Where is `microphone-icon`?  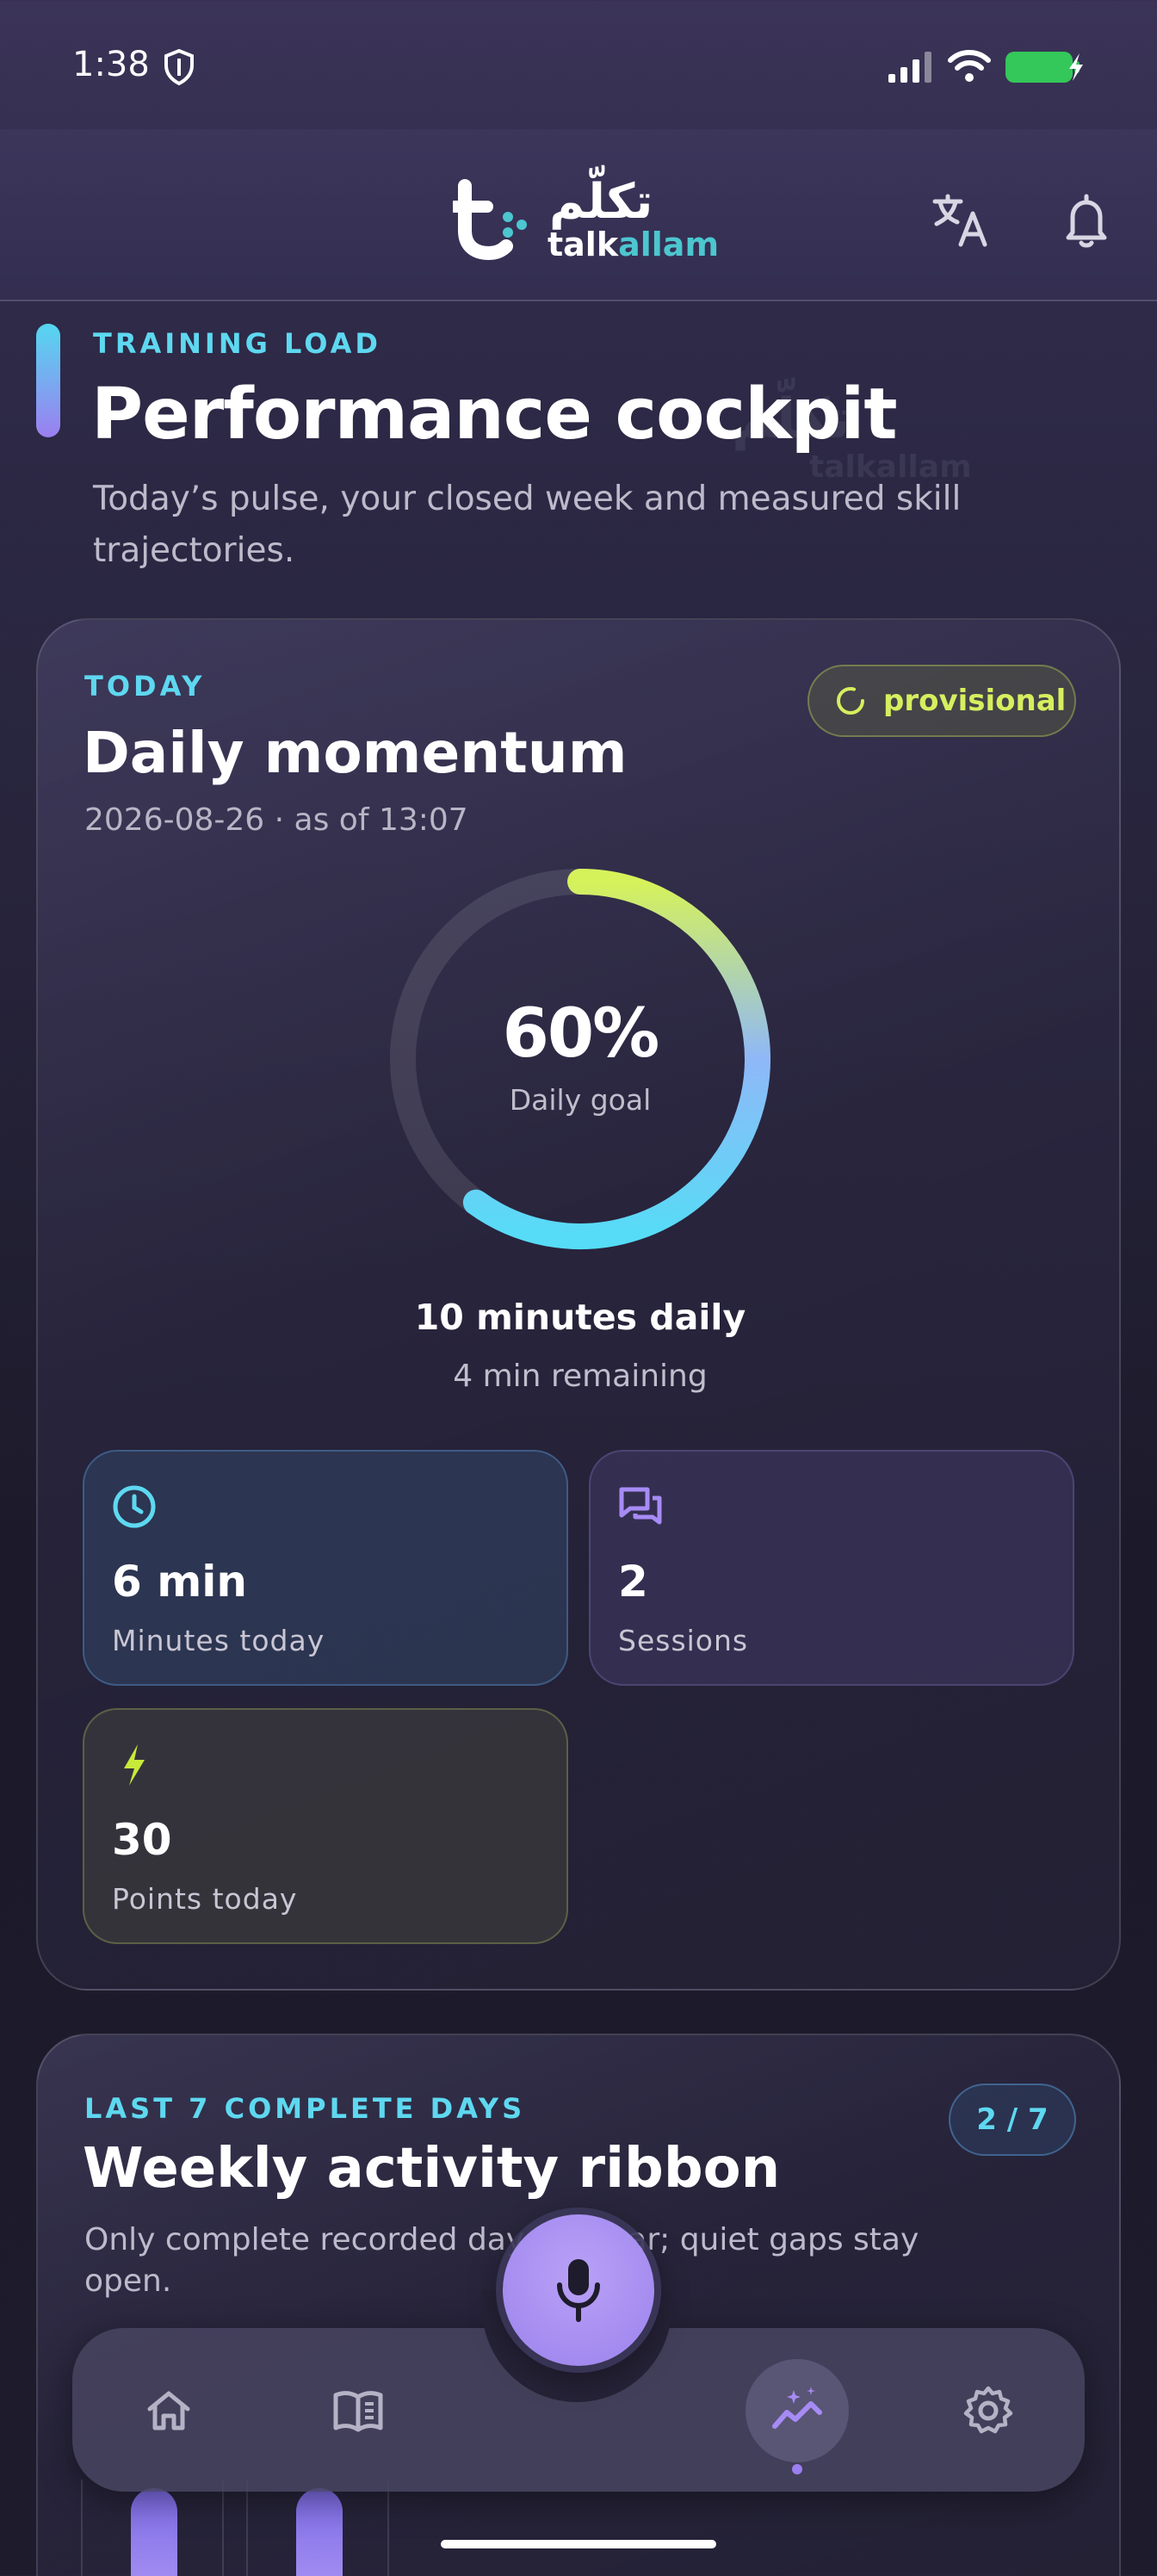
microphone-icon is located at coordinates (579, 2290).